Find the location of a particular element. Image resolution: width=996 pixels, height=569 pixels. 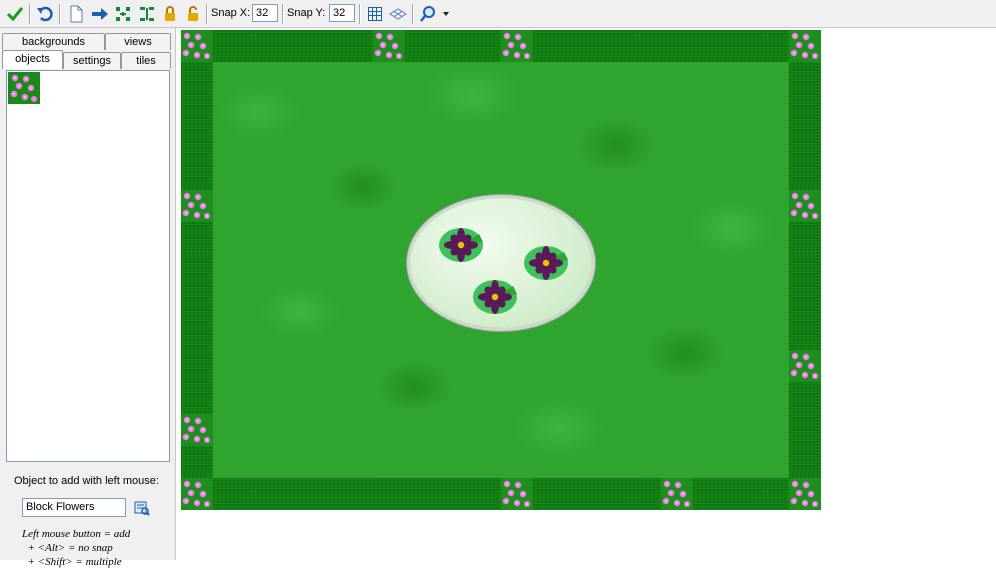

isometric-grid-button is located at coordinates (398, 14).